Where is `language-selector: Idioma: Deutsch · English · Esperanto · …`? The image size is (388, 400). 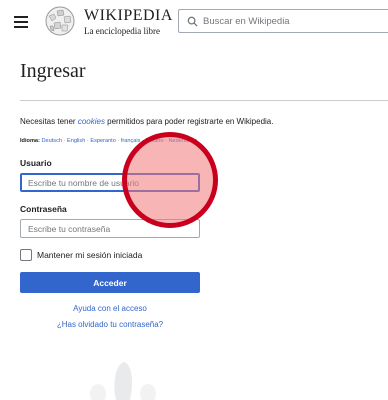 language-selector: Idioma: Deutsch · English · Esperanto · … is located at coordinates (108, 141).